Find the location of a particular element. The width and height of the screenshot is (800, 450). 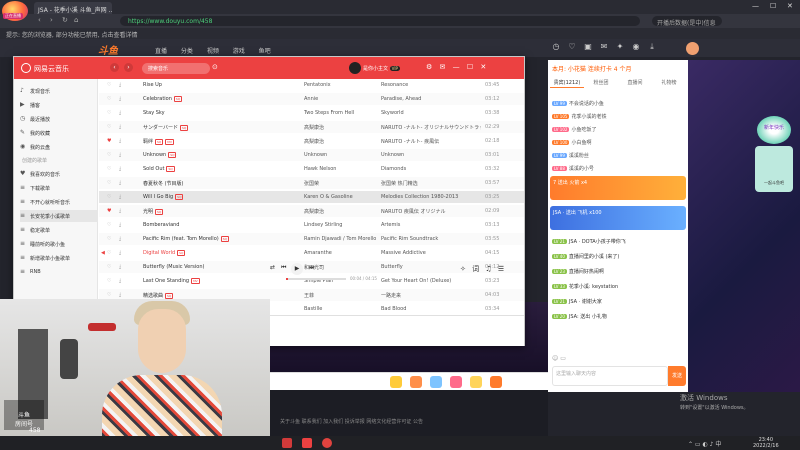

lyrics-icon: 词 is located at coordinates (475, 269).